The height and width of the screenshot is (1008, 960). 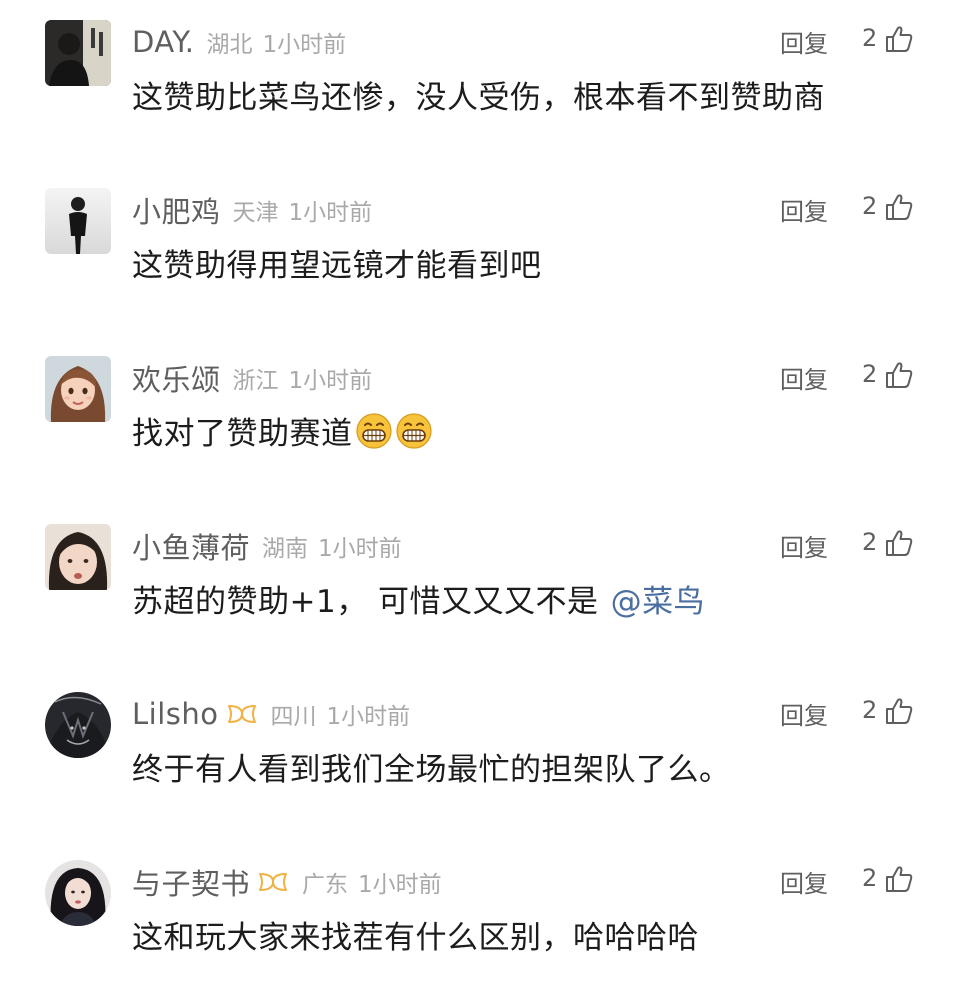 I want to click on comment-meta: DAY. 湖北 1小时前, so click(x=239, y=42).